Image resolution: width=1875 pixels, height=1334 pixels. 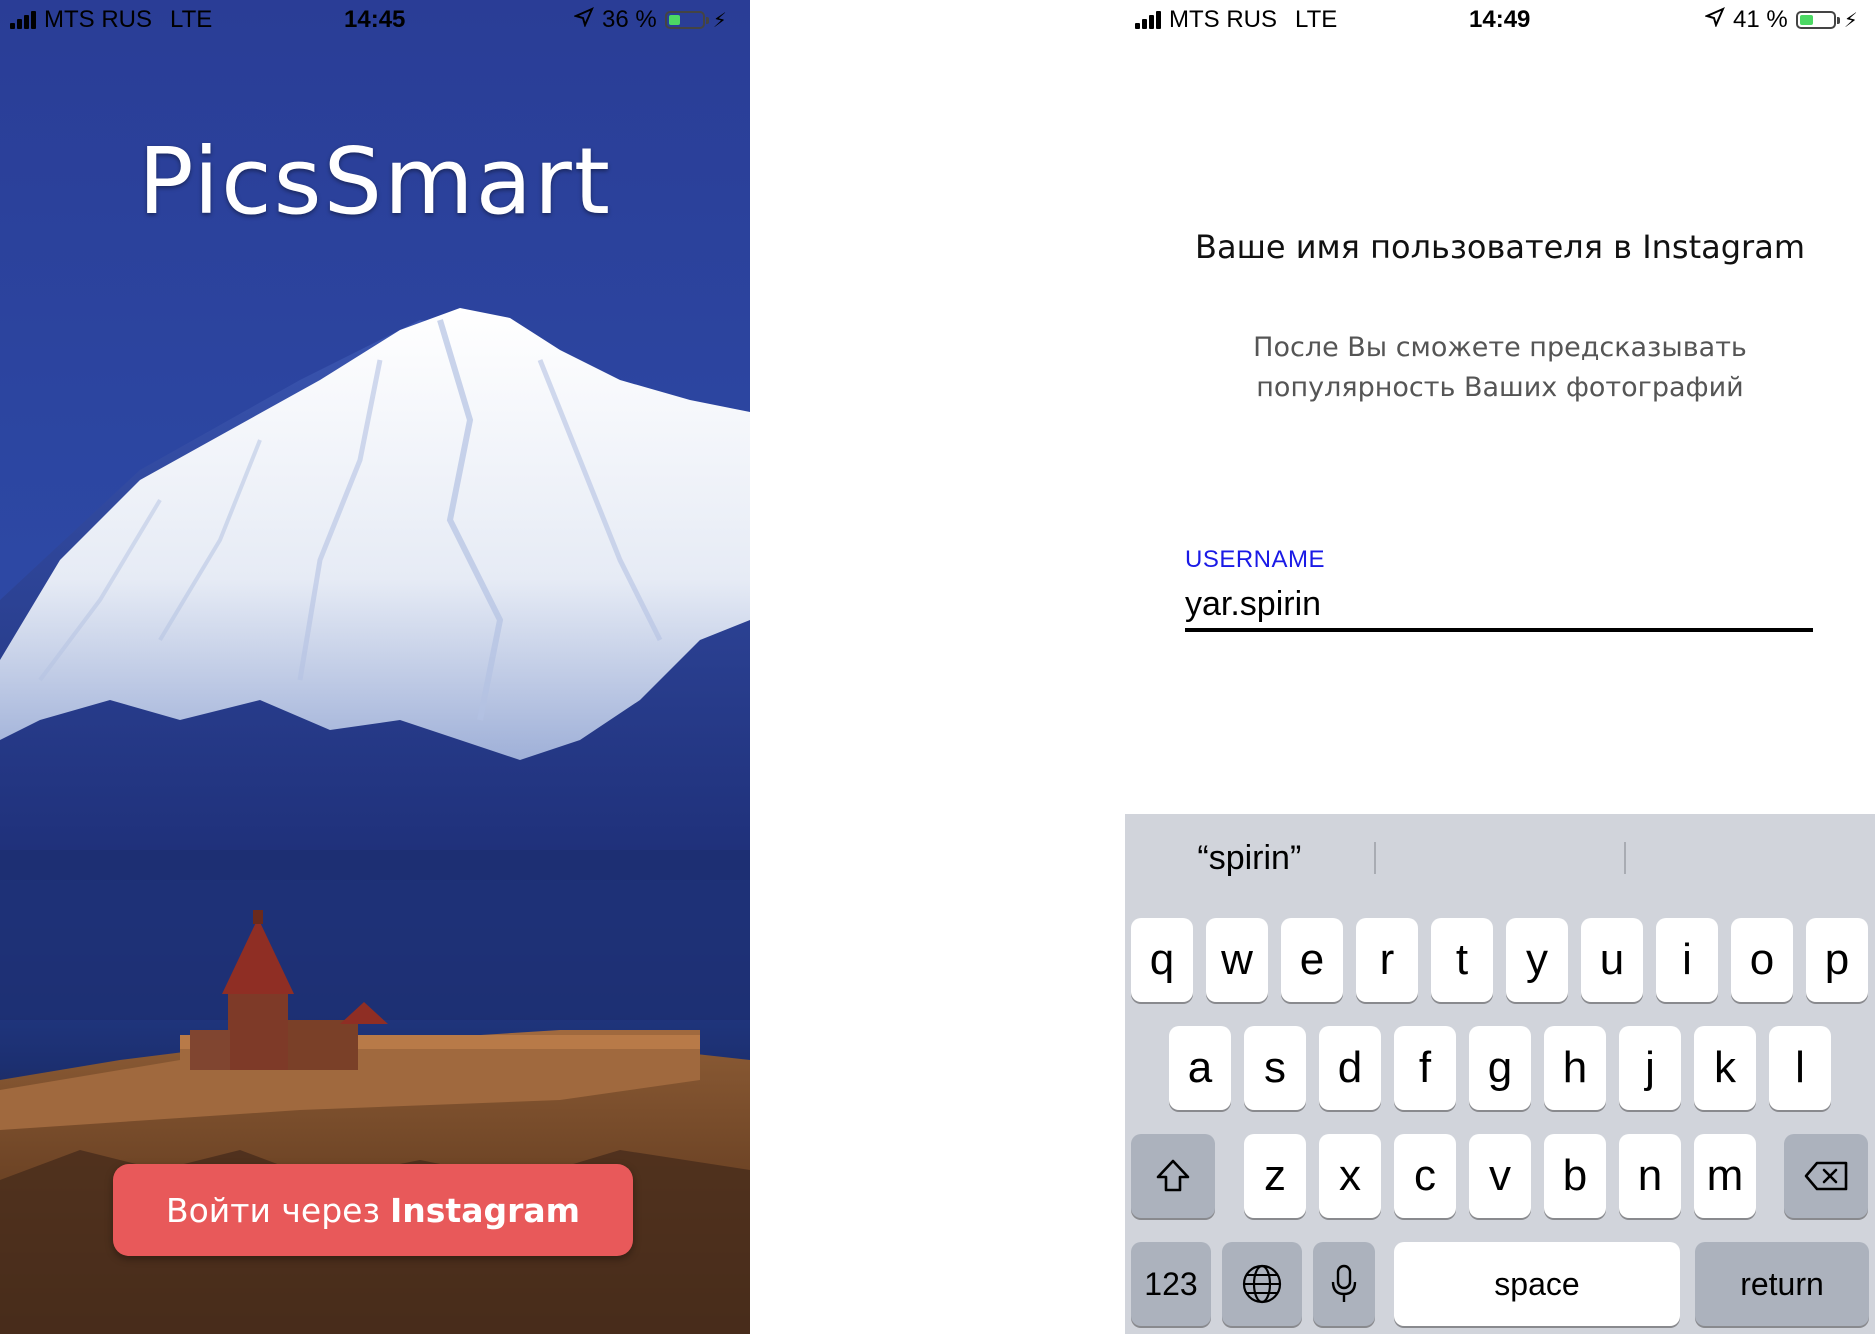 I want to click on key-letter: f, so click(x=1425, y=1068).